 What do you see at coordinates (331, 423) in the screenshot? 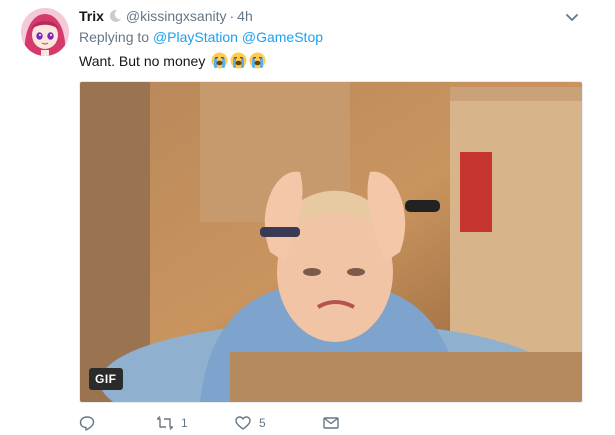
I see `envelope-icon` at bounding box center [331, 423].